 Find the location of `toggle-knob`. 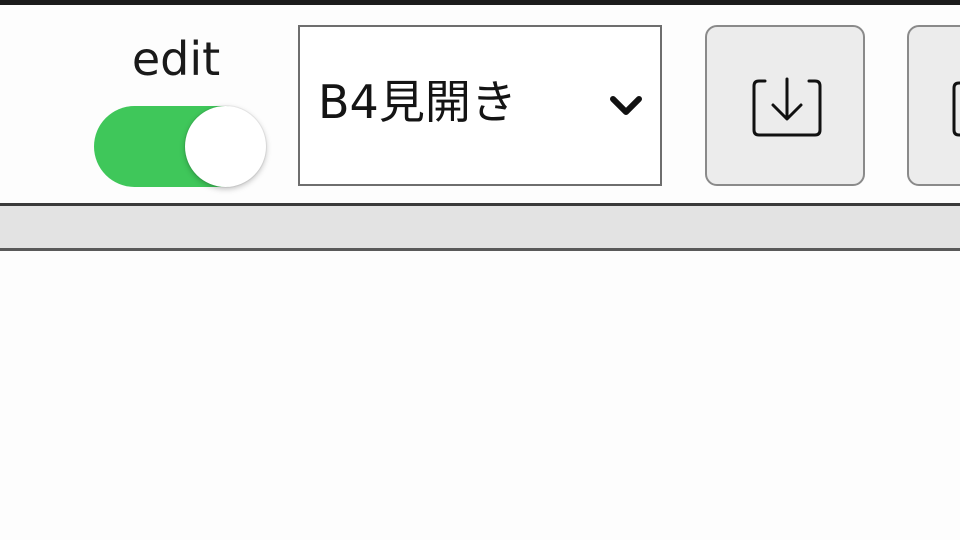

toggle-knob is located at coordinates (225, 146).